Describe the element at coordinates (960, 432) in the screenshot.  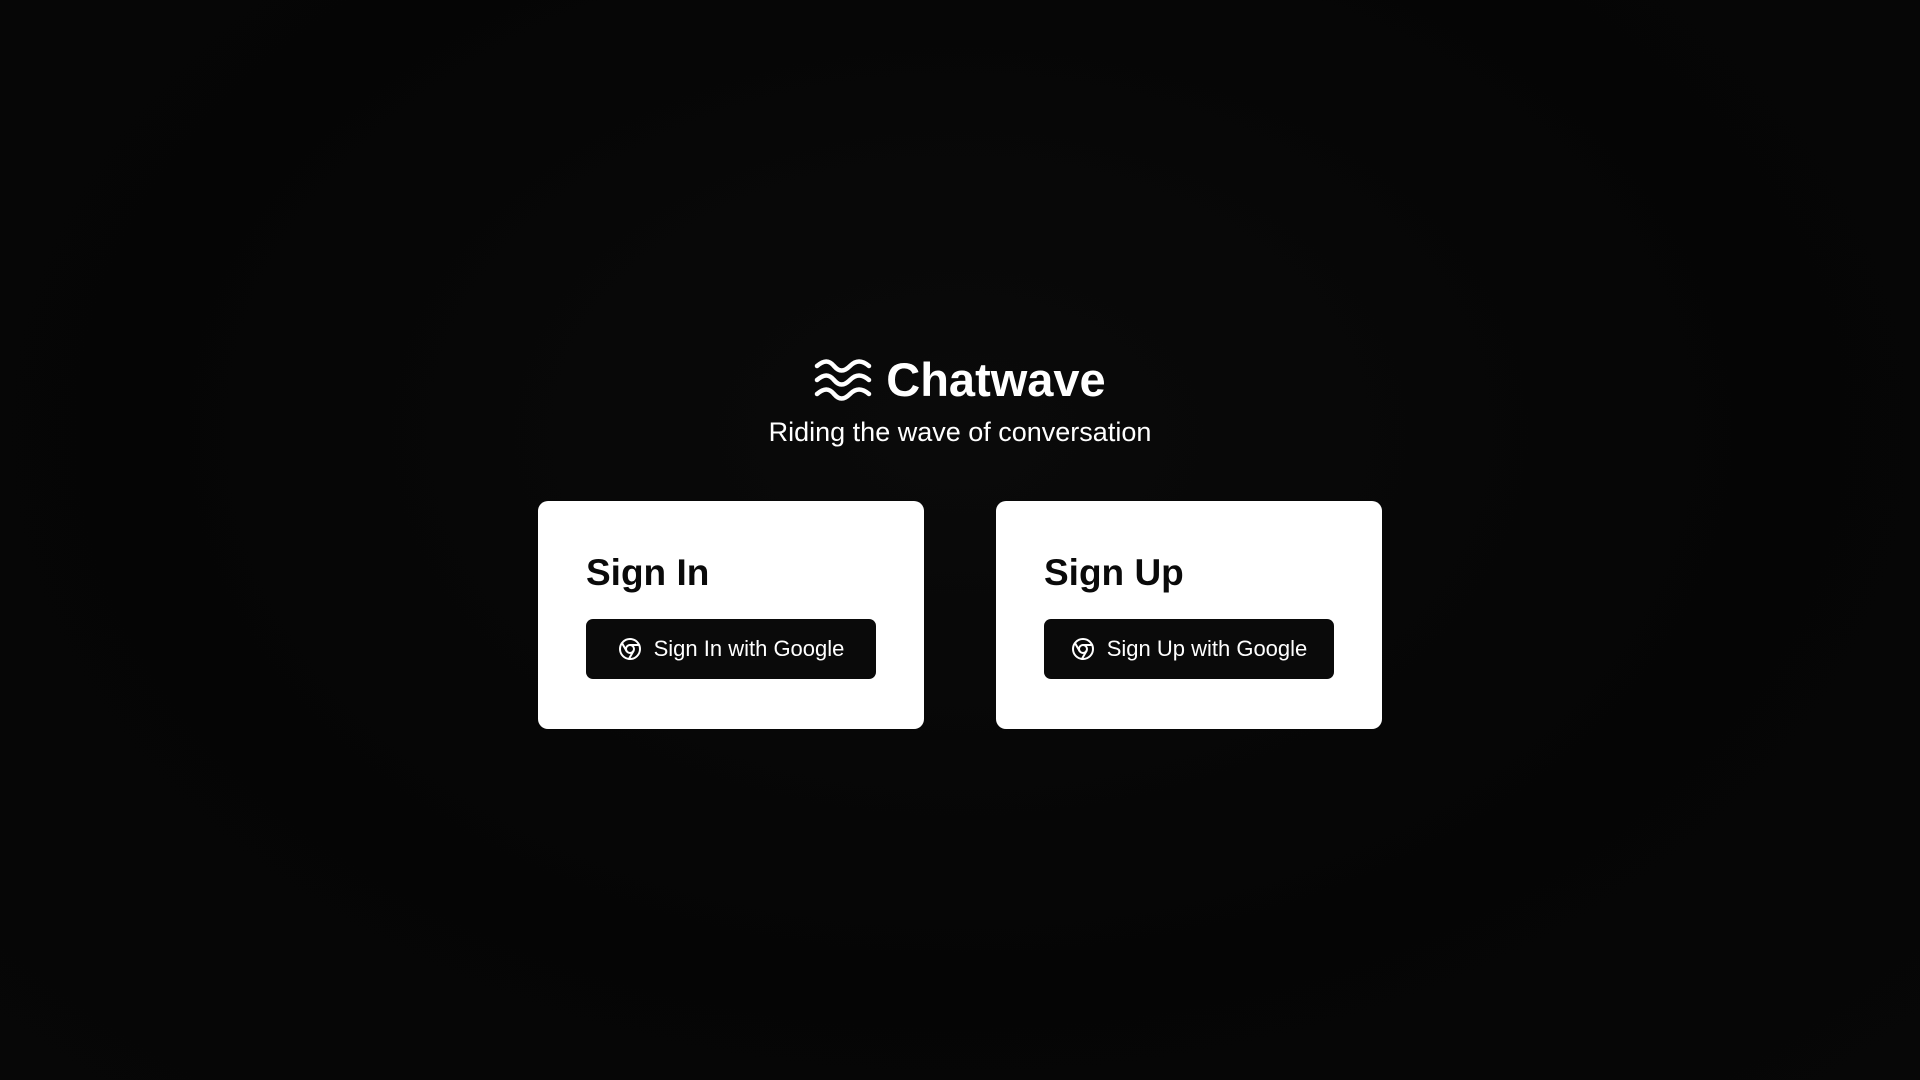
I see `app-tagline: Riding the wave of conversation` at that location.